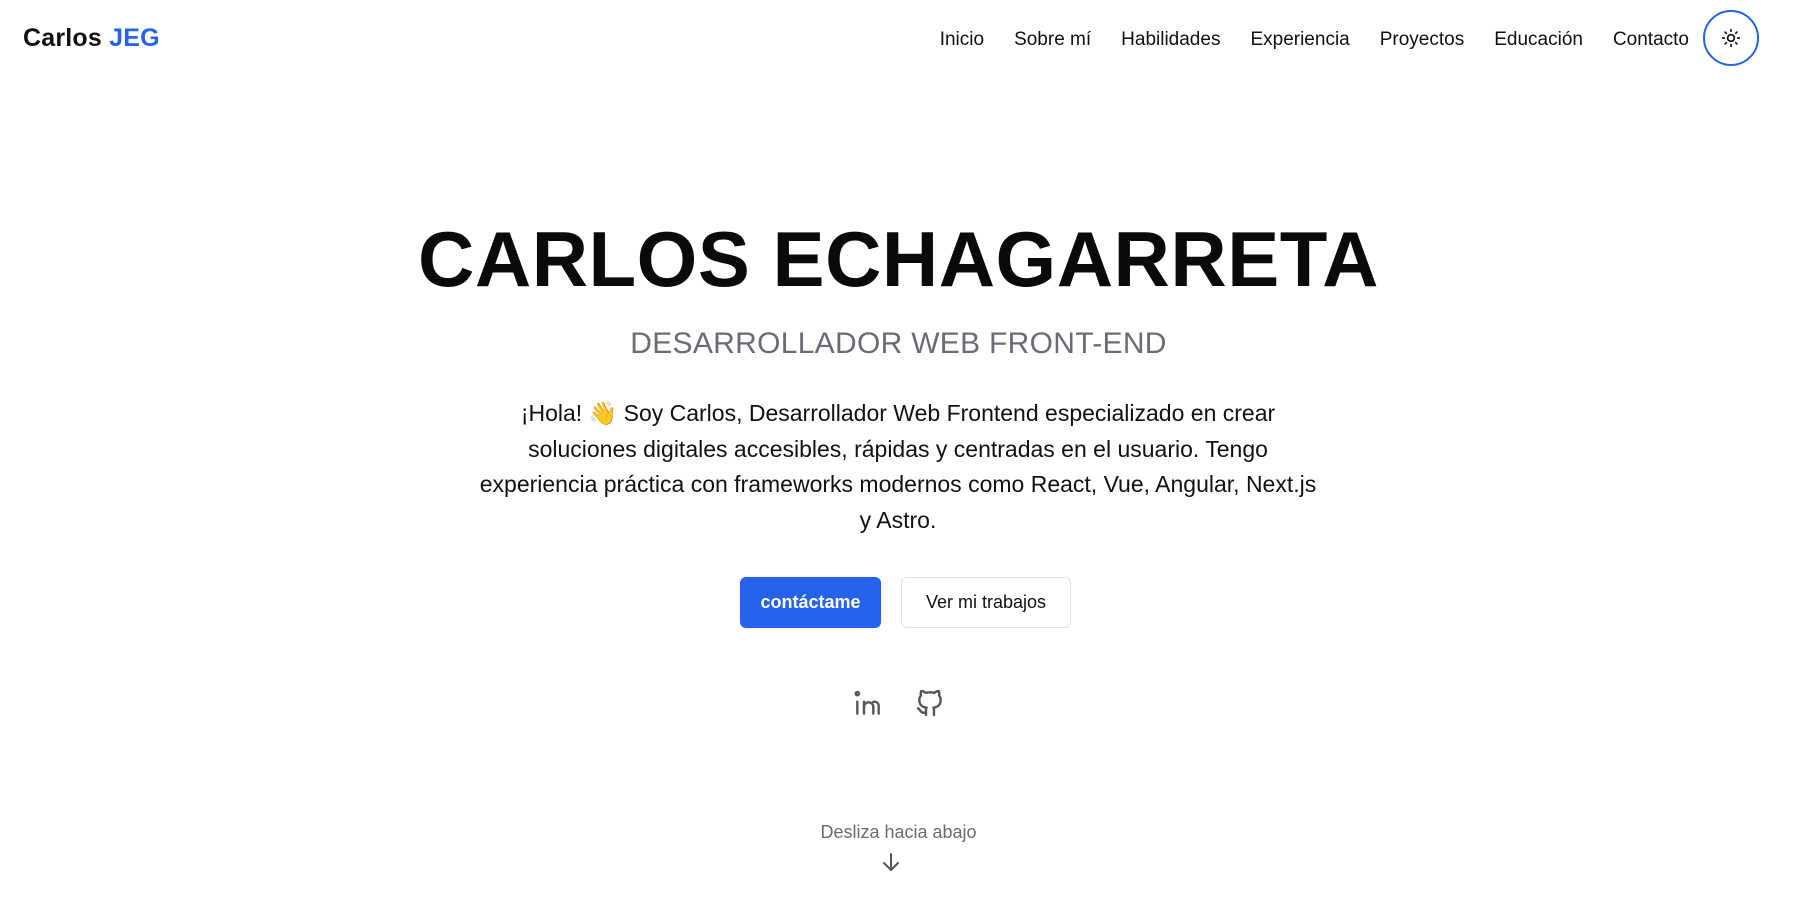 This screenshot has height=903, width=1797. What do you see at coordinates (930, 703) in the screenshot?
I see `github-icon` at bounding box center [930, 703].